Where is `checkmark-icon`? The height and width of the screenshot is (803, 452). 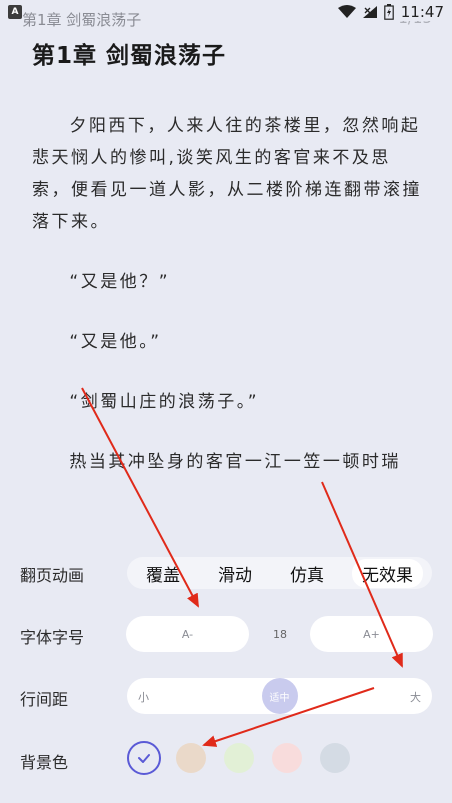 checkmark-icon is located at coordinates (144, 758).